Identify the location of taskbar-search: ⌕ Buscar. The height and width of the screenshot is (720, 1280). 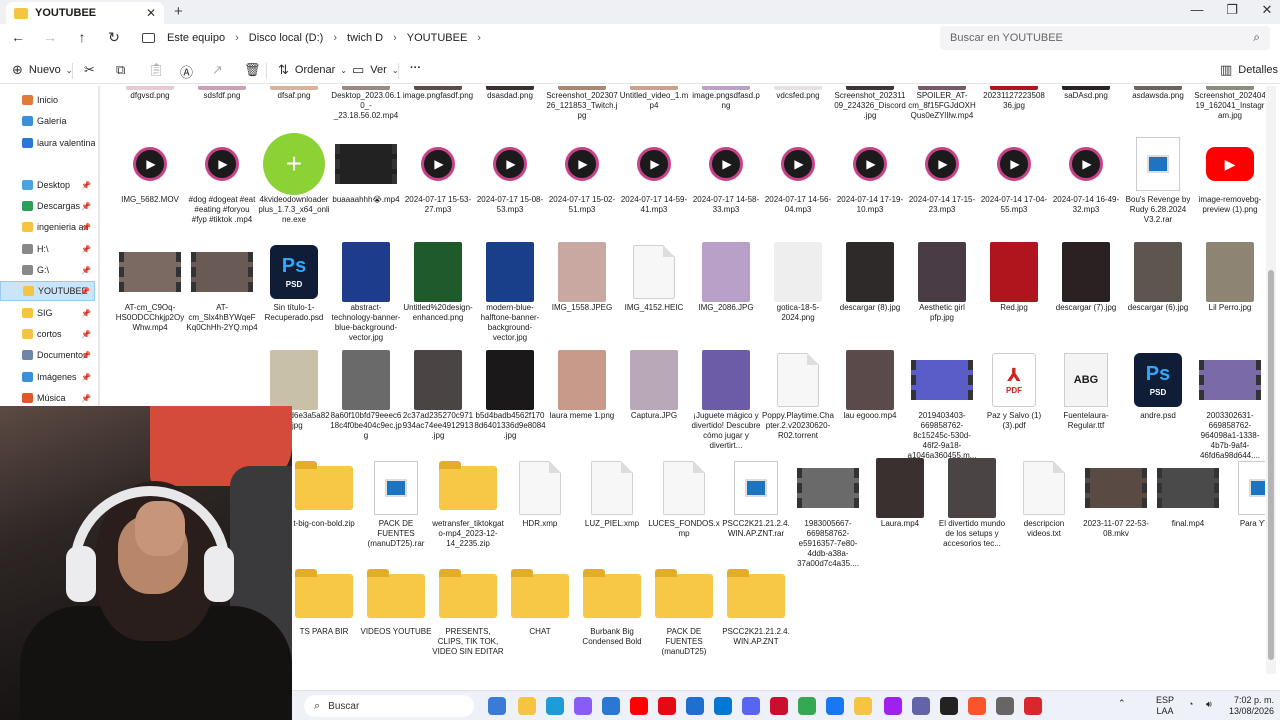
(389, 706).